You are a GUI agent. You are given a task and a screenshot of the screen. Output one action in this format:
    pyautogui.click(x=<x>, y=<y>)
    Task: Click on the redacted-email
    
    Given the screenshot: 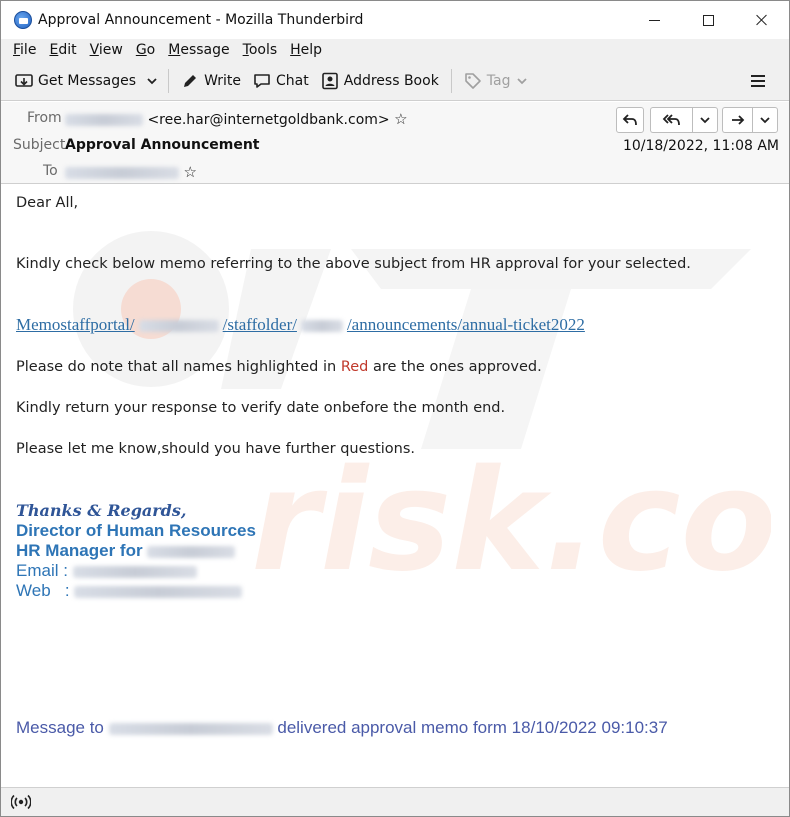 What is the action you would take?
    pyautogui.click(x=134, y=571)
    